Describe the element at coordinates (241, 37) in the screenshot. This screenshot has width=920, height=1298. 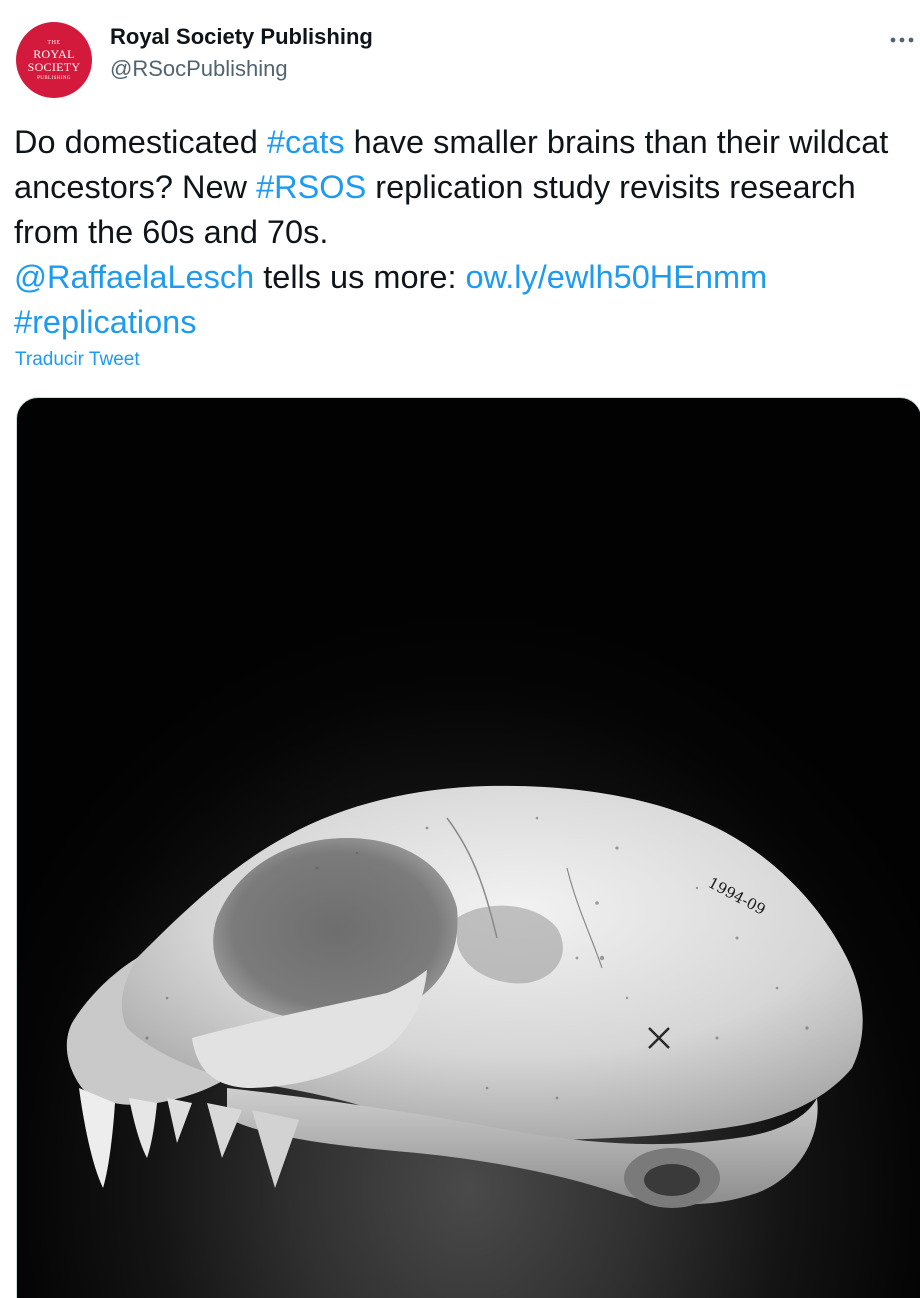
I see `author-display-name: Royal Society Publishing` at that location.